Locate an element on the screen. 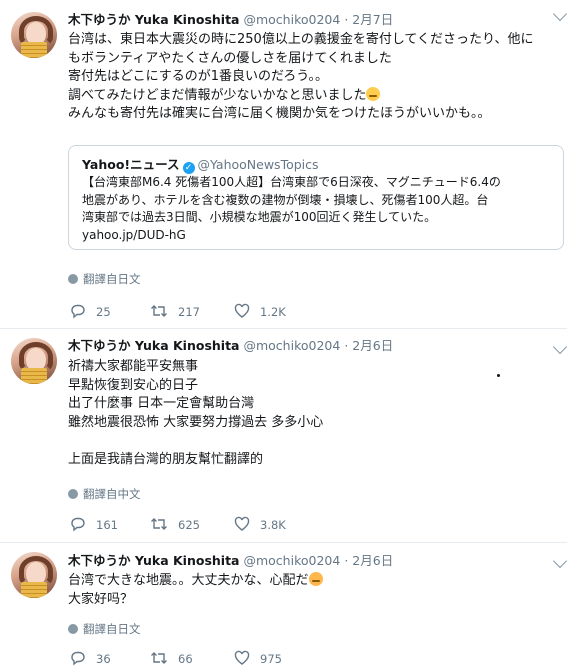  tweet-text: 台湾で大きな地震。。大丈夫かな、心配だ 大家好吗？ is located at coordinates (314, 590).